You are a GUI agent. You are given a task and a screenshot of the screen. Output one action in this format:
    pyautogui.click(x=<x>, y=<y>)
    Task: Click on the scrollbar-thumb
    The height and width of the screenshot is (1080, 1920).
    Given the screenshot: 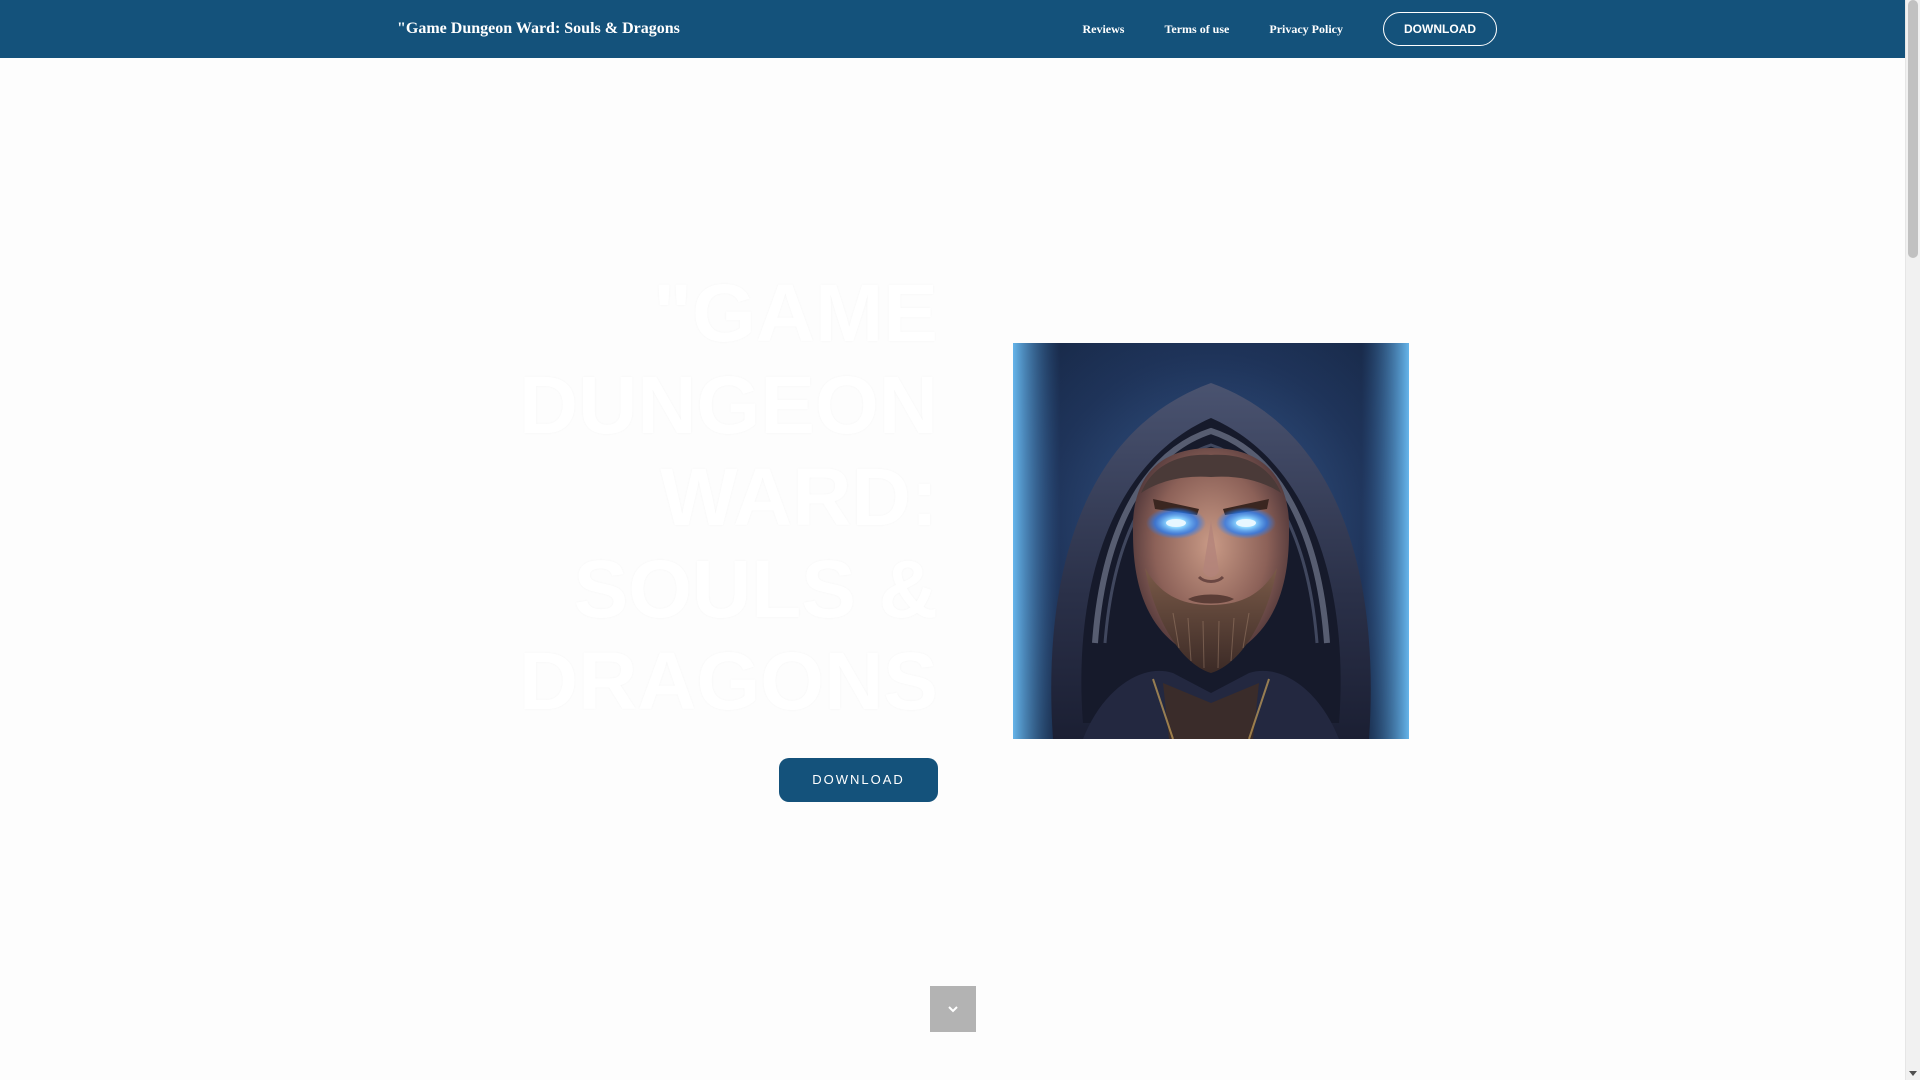 What is the action you would take?
    pyautogui.click(x=1913, y=129)
    